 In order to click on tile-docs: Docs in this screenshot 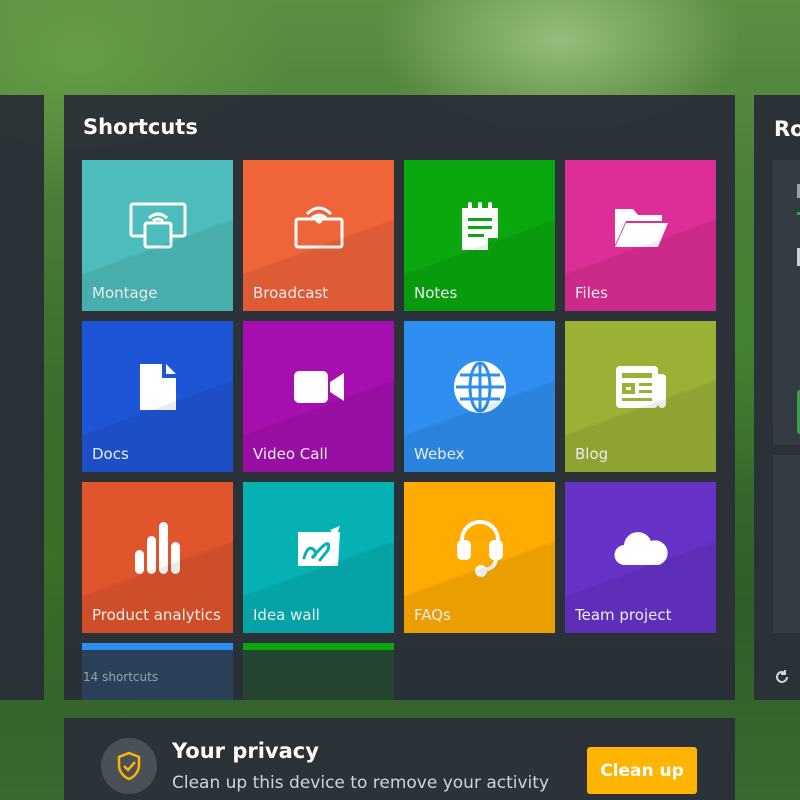, I will do `click(157, 396)`.